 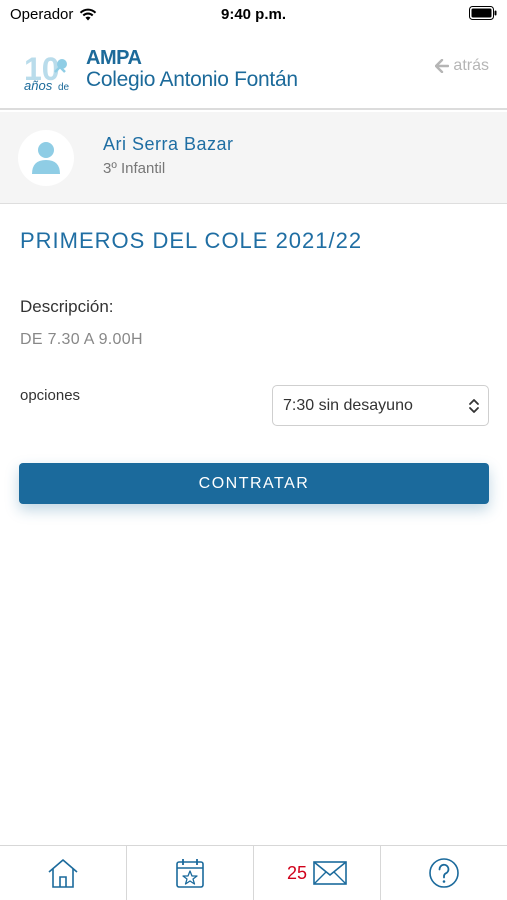 What do you see at coordinates (442, 66) in the screenshot?
I see `arrow-left-icon` at bounding box center [442, 66].